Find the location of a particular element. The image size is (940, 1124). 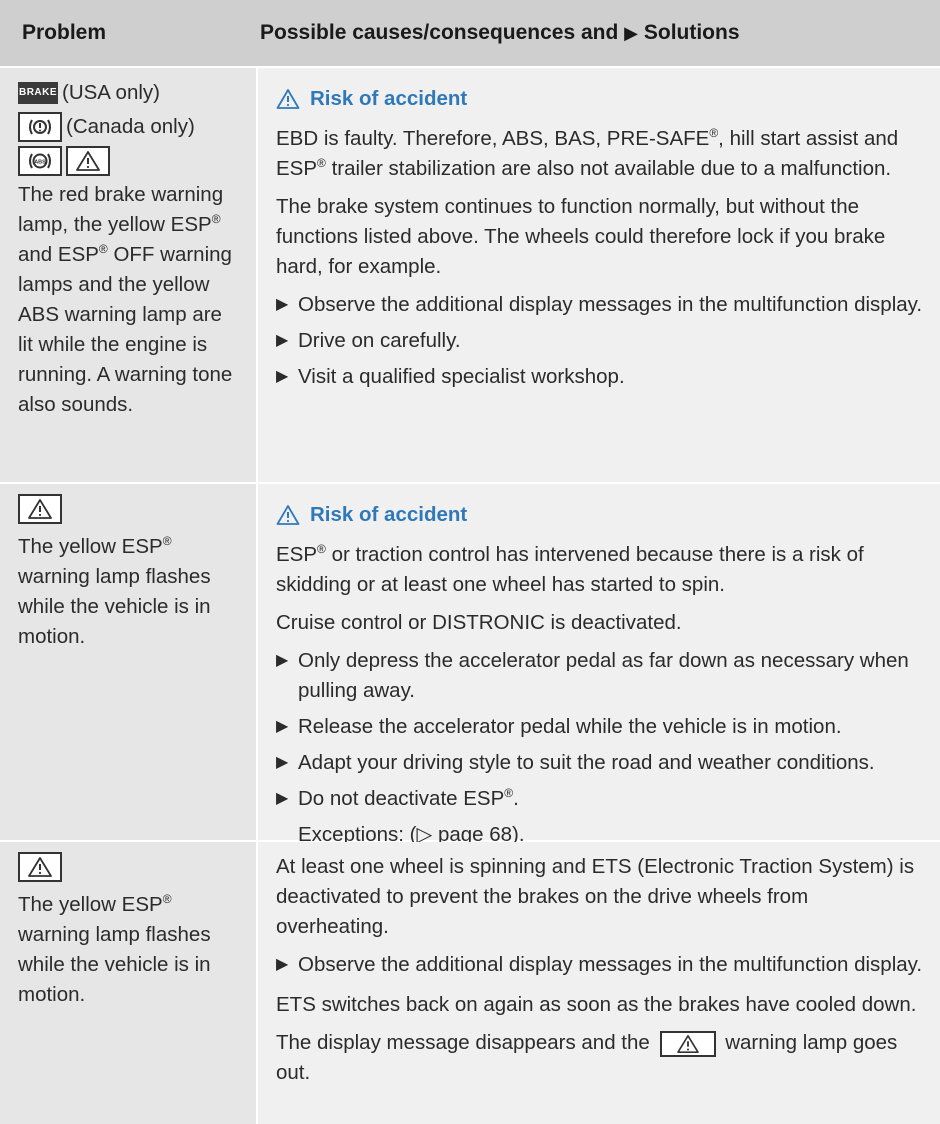

triangle-right-icon: ▶ is located at coordinates (631, 33).